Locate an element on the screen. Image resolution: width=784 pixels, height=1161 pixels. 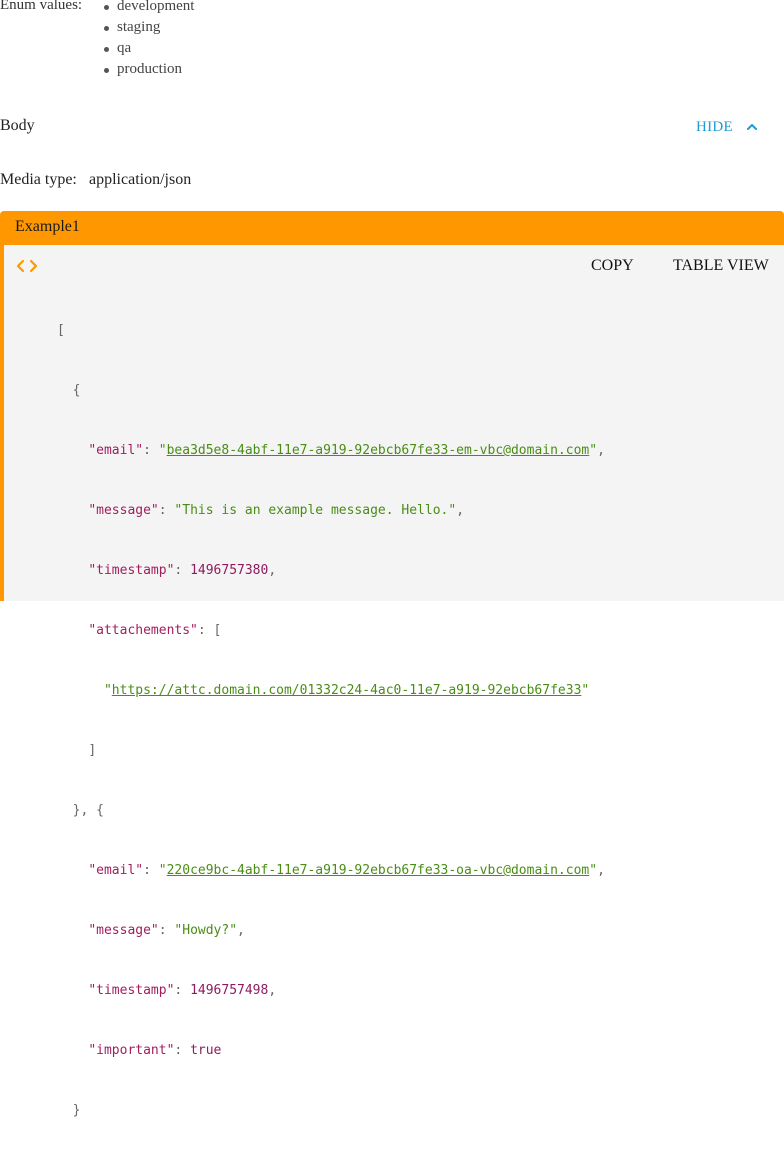
hide-body-button: HIDE is located at coordinates (727, 127).